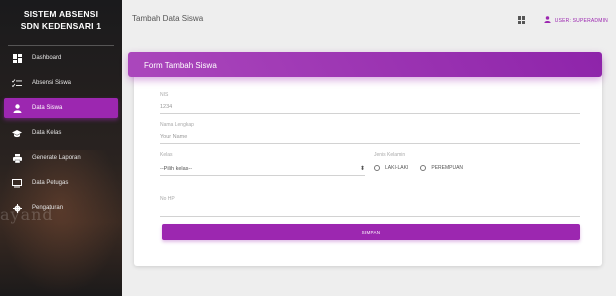  Describe the element at coordinates (262, 164) in the screenshot. I see `kelas-field: Kelas --Pilih kelas-- ⬍` at that location.